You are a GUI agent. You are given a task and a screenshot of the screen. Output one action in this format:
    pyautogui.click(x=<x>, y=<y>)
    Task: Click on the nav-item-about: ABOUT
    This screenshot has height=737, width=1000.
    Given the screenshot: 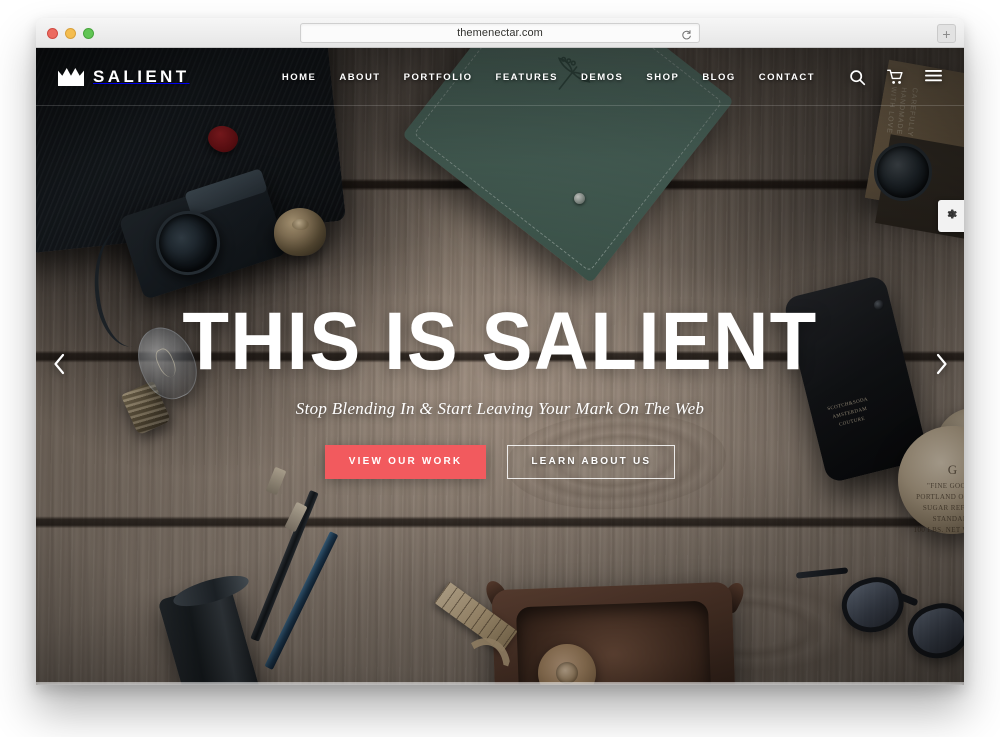 What is the action you would take?
    pyautogui.click(x=359, y=77)
    